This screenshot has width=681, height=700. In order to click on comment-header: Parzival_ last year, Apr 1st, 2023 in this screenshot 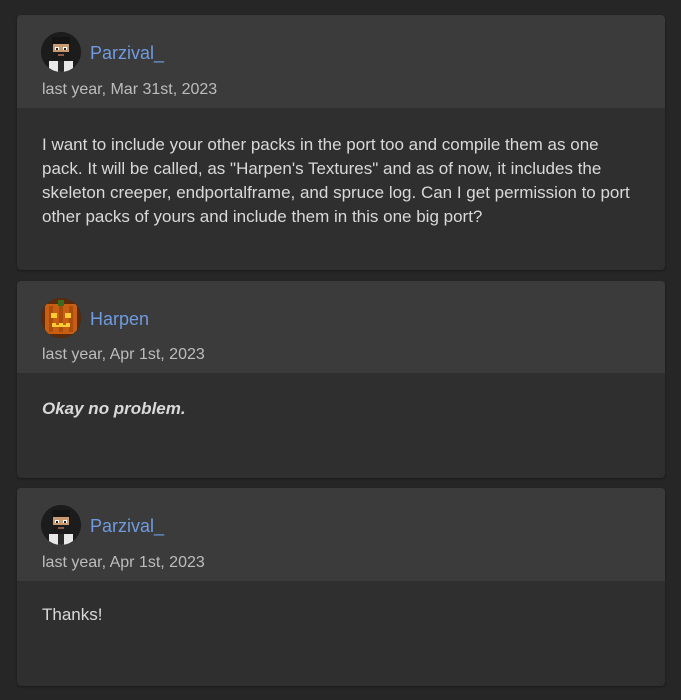, I will do `click(341, 534)`.